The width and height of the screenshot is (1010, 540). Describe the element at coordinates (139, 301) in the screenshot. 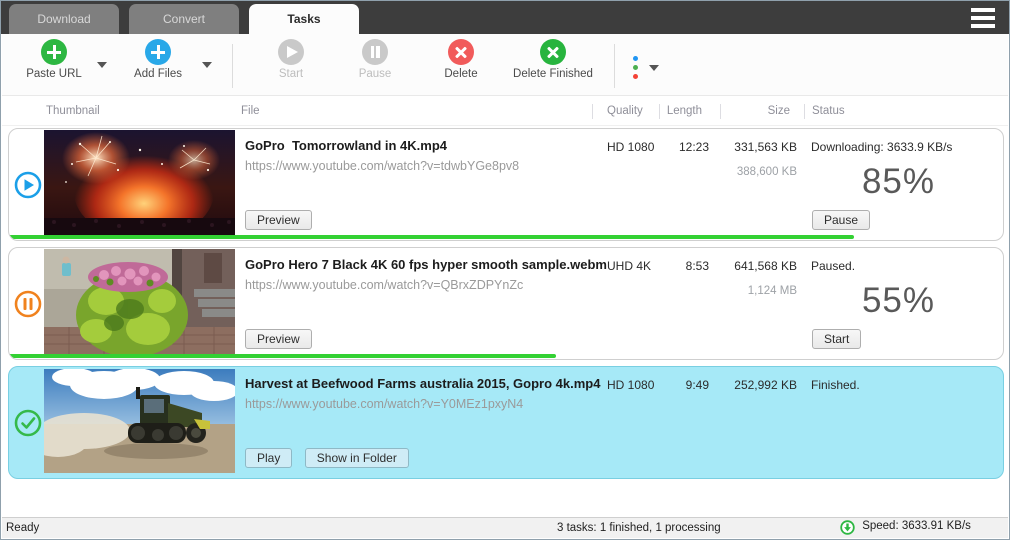

I see `thumbnail-flowers` at that location.